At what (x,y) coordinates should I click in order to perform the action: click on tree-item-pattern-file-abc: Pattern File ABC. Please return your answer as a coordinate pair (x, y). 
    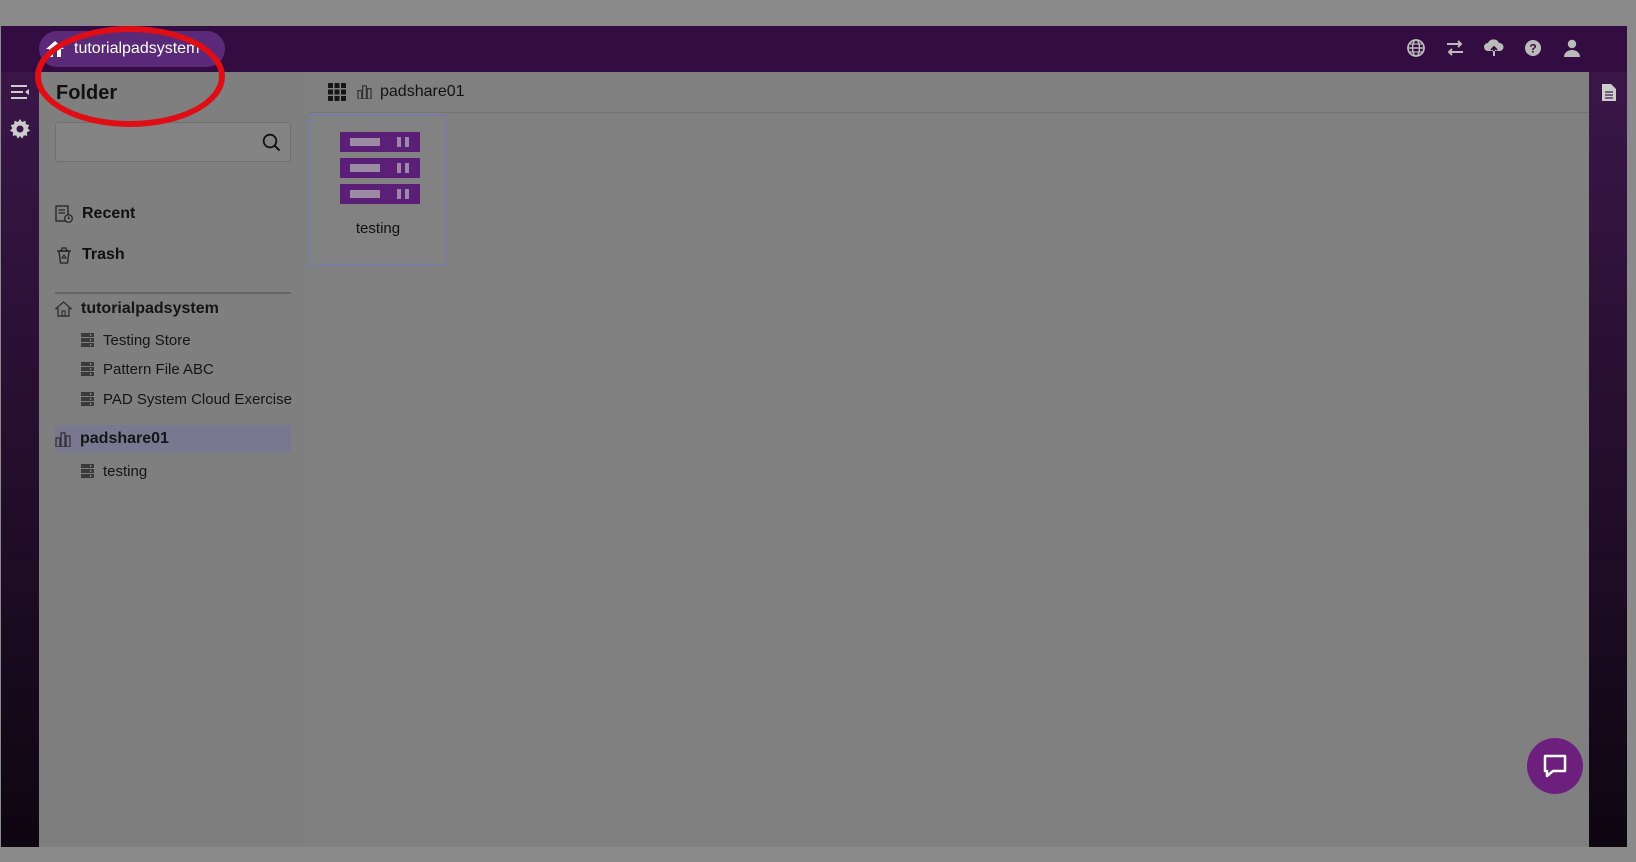
    Looking at the image, I should click on (147, 369).